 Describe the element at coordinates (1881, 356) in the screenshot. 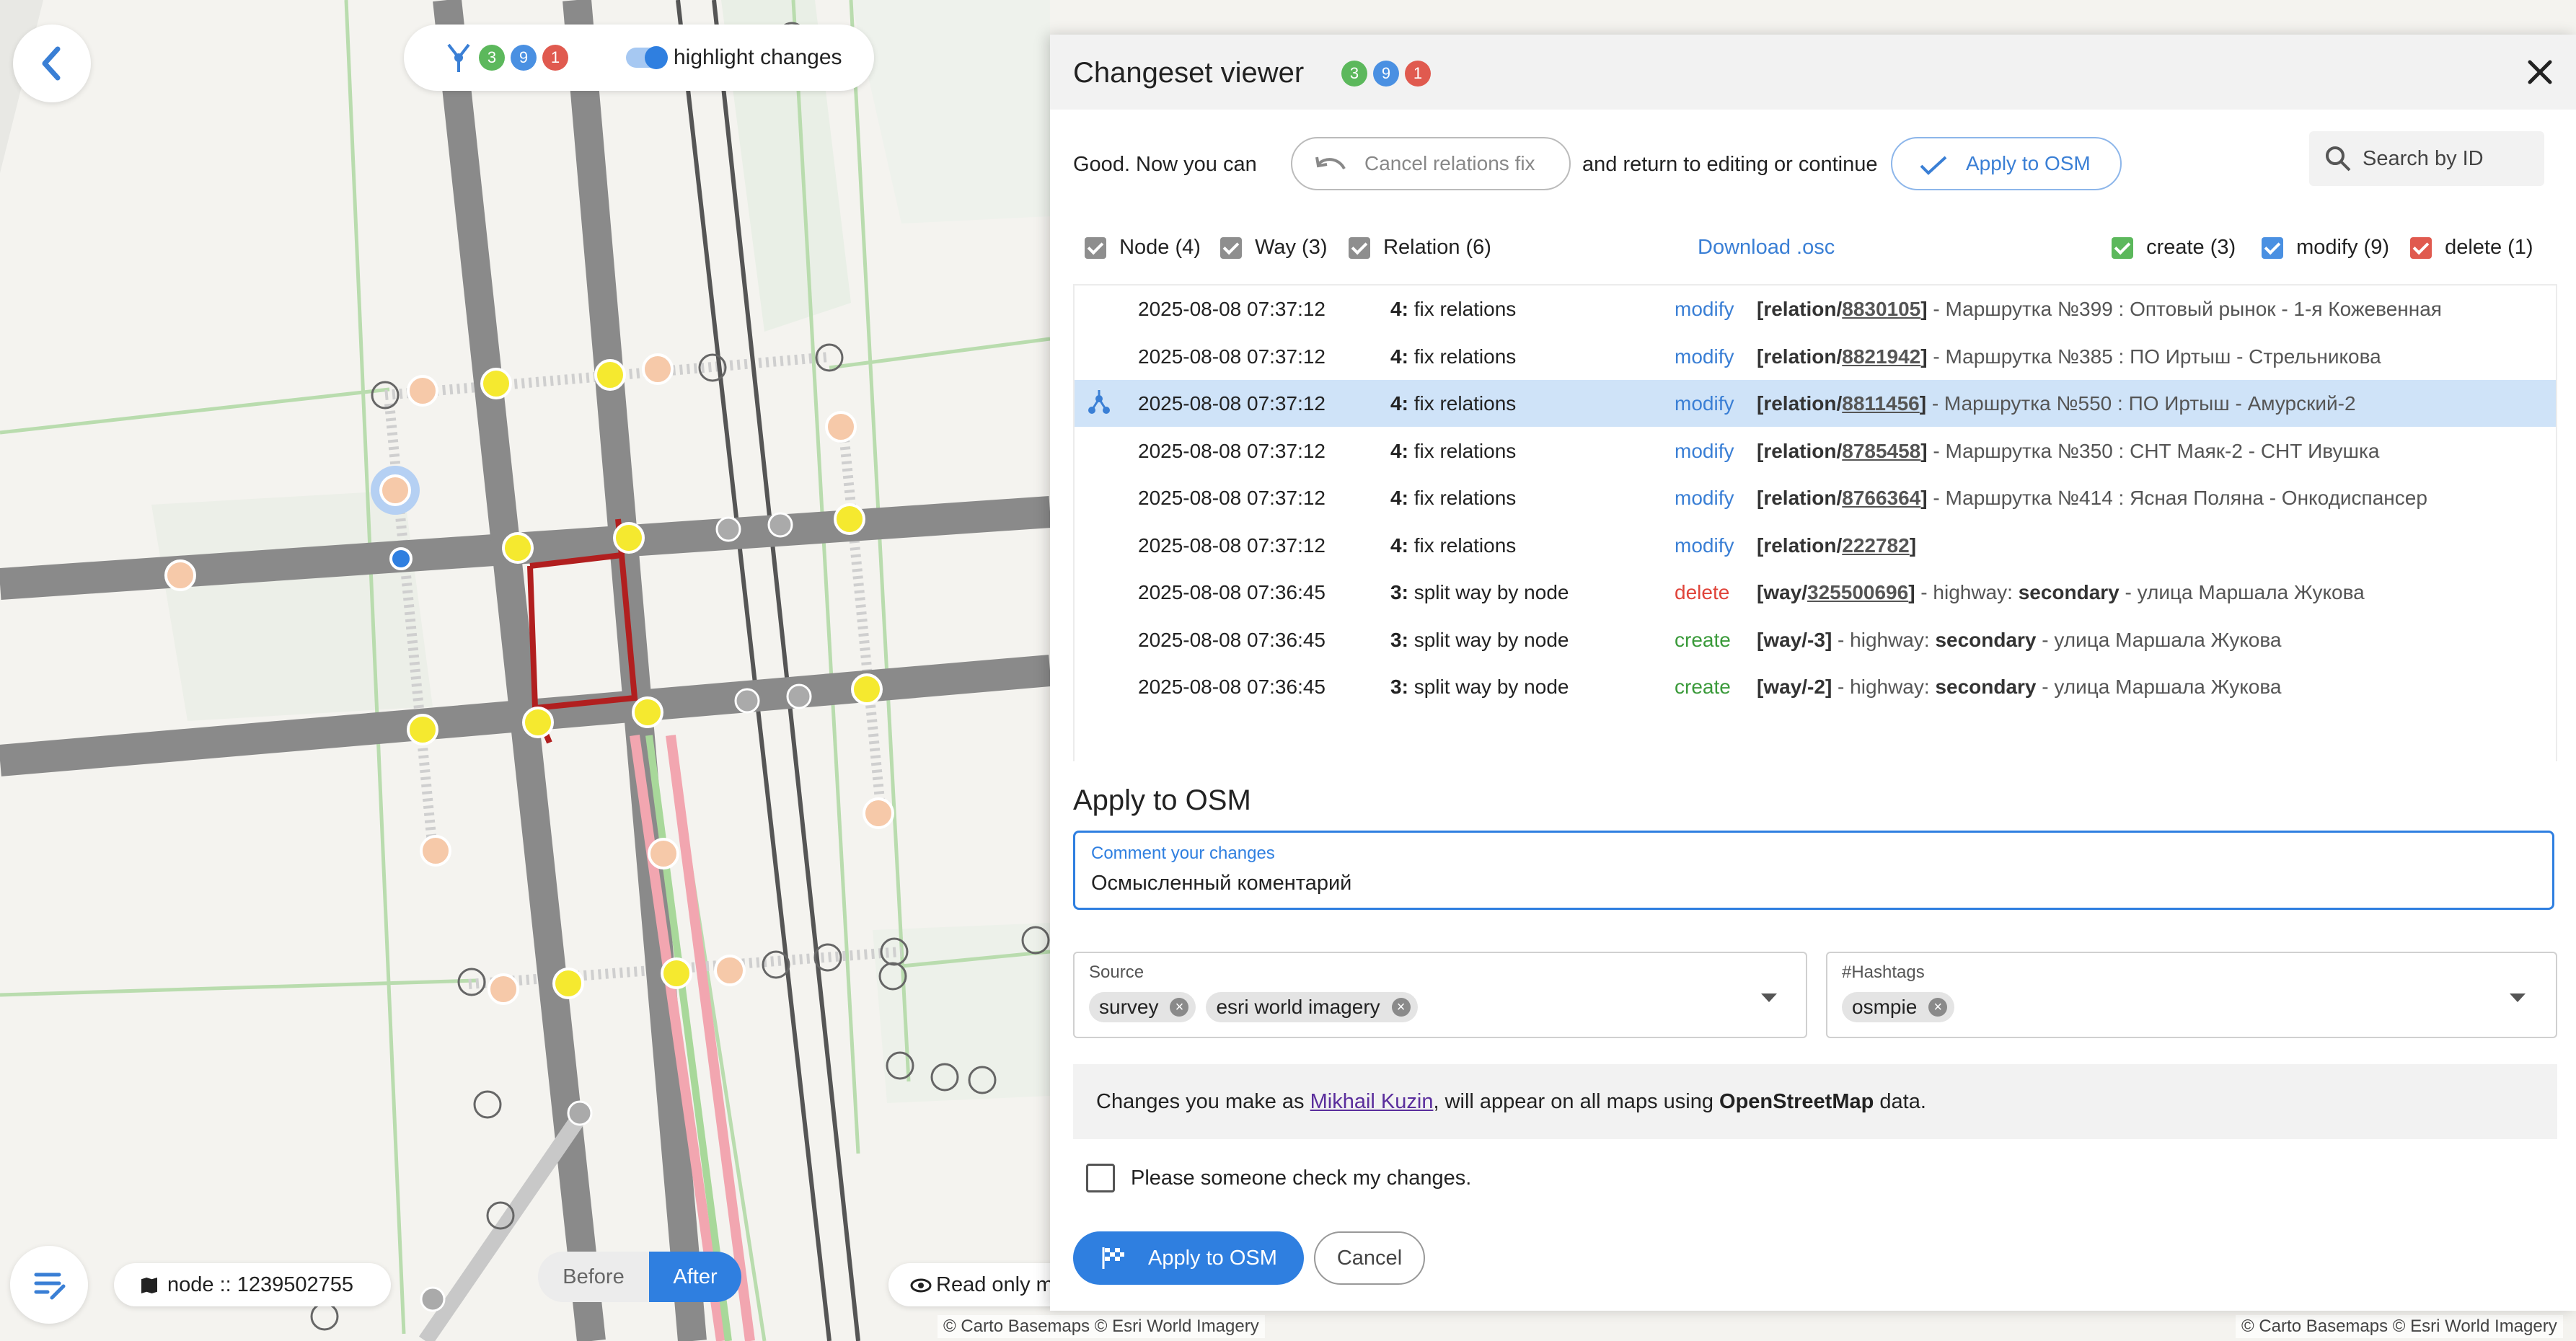

I see `ref-id-link: 8821942` at that location.